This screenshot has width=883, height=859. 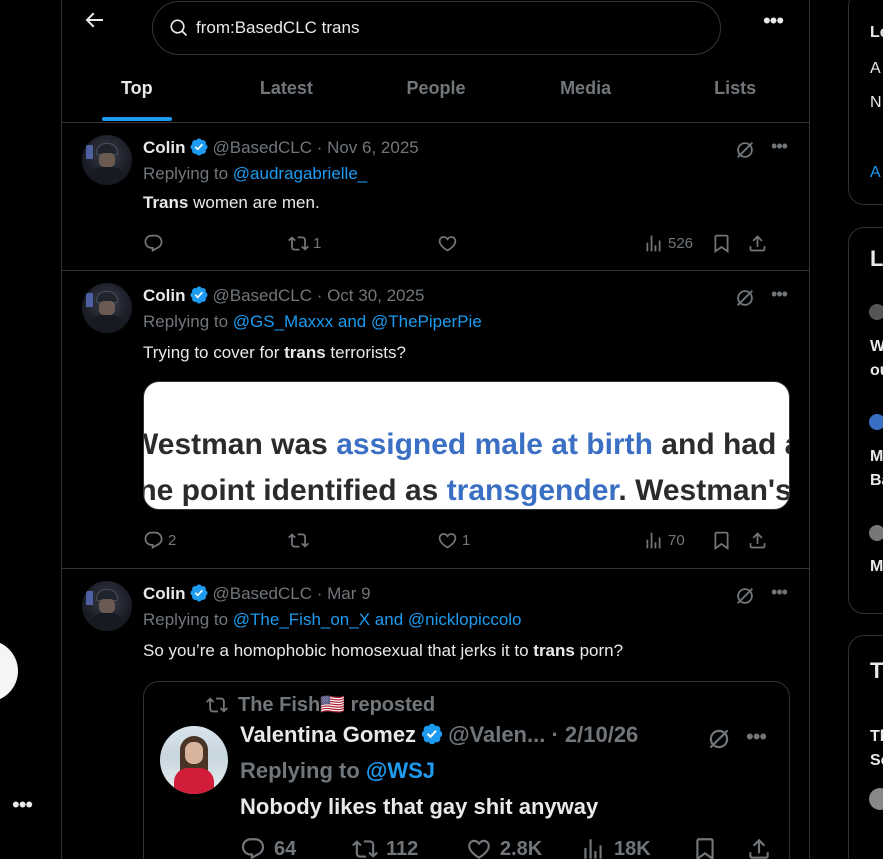 What do you see at coordinates (300, 540) in the screenshot?
I see `repost-button` at bounding box center [300, 540].